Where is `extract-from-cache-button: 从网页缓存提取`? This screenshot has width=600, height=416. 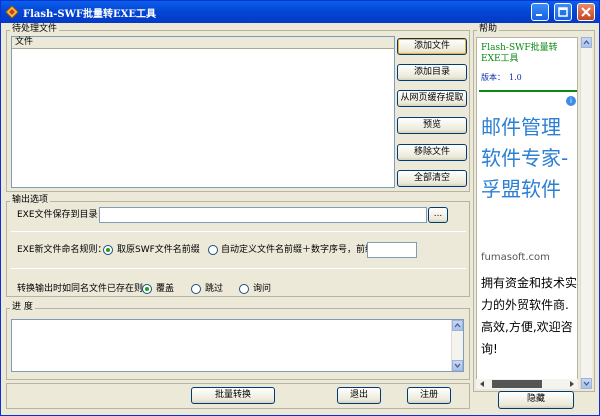
extract-from-cache-button: 从网页缓存提取 is located at coordinates (432, 98).